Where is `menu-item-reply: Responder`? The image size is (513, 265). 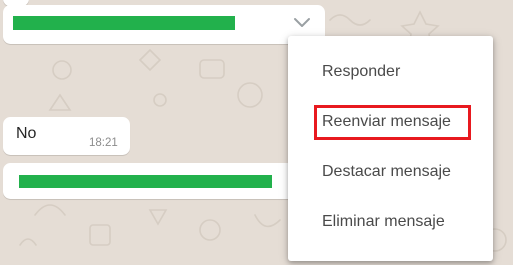 menu-item-reply: Responder is located at coordinates (361, 72).